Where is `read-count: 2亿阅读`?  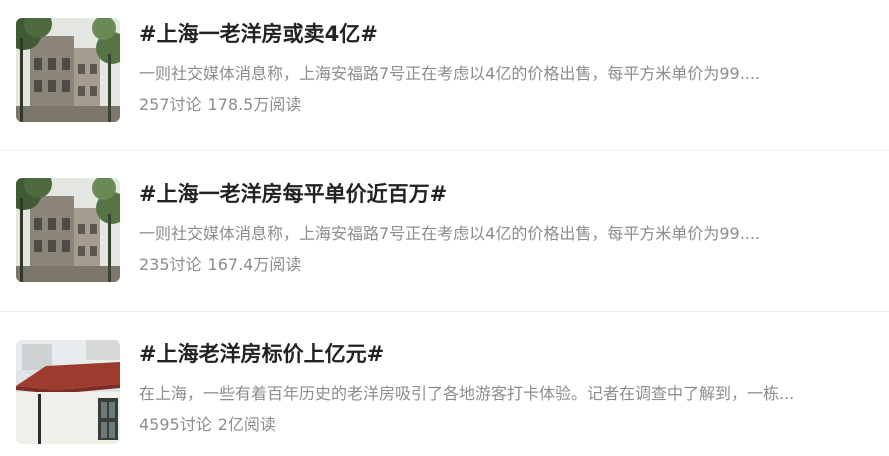 read-count: 2亿阅读 is located at coordinates (246, 424).